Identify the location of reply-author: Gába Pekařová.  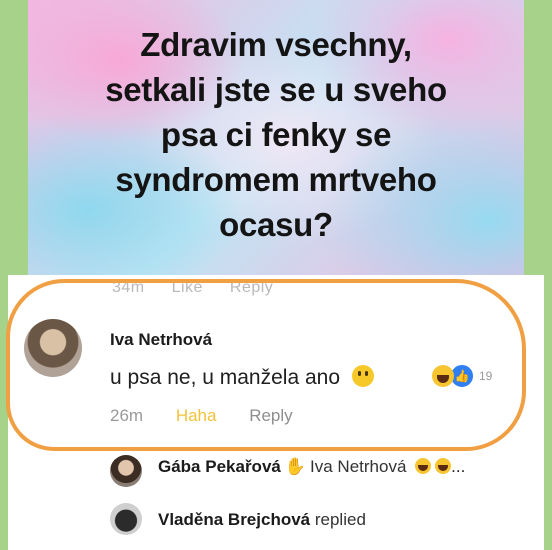
(219, 466).